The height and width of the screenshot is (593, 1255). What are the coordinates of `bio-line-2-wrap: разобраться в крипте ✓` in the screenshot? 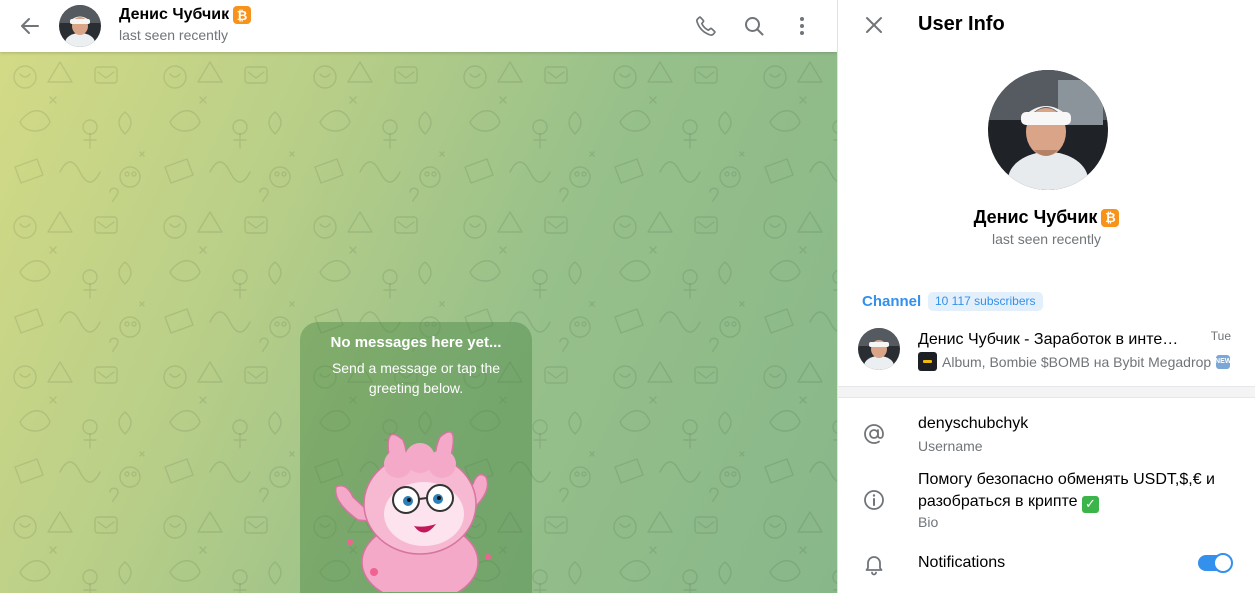 It's located at (1008, 502).